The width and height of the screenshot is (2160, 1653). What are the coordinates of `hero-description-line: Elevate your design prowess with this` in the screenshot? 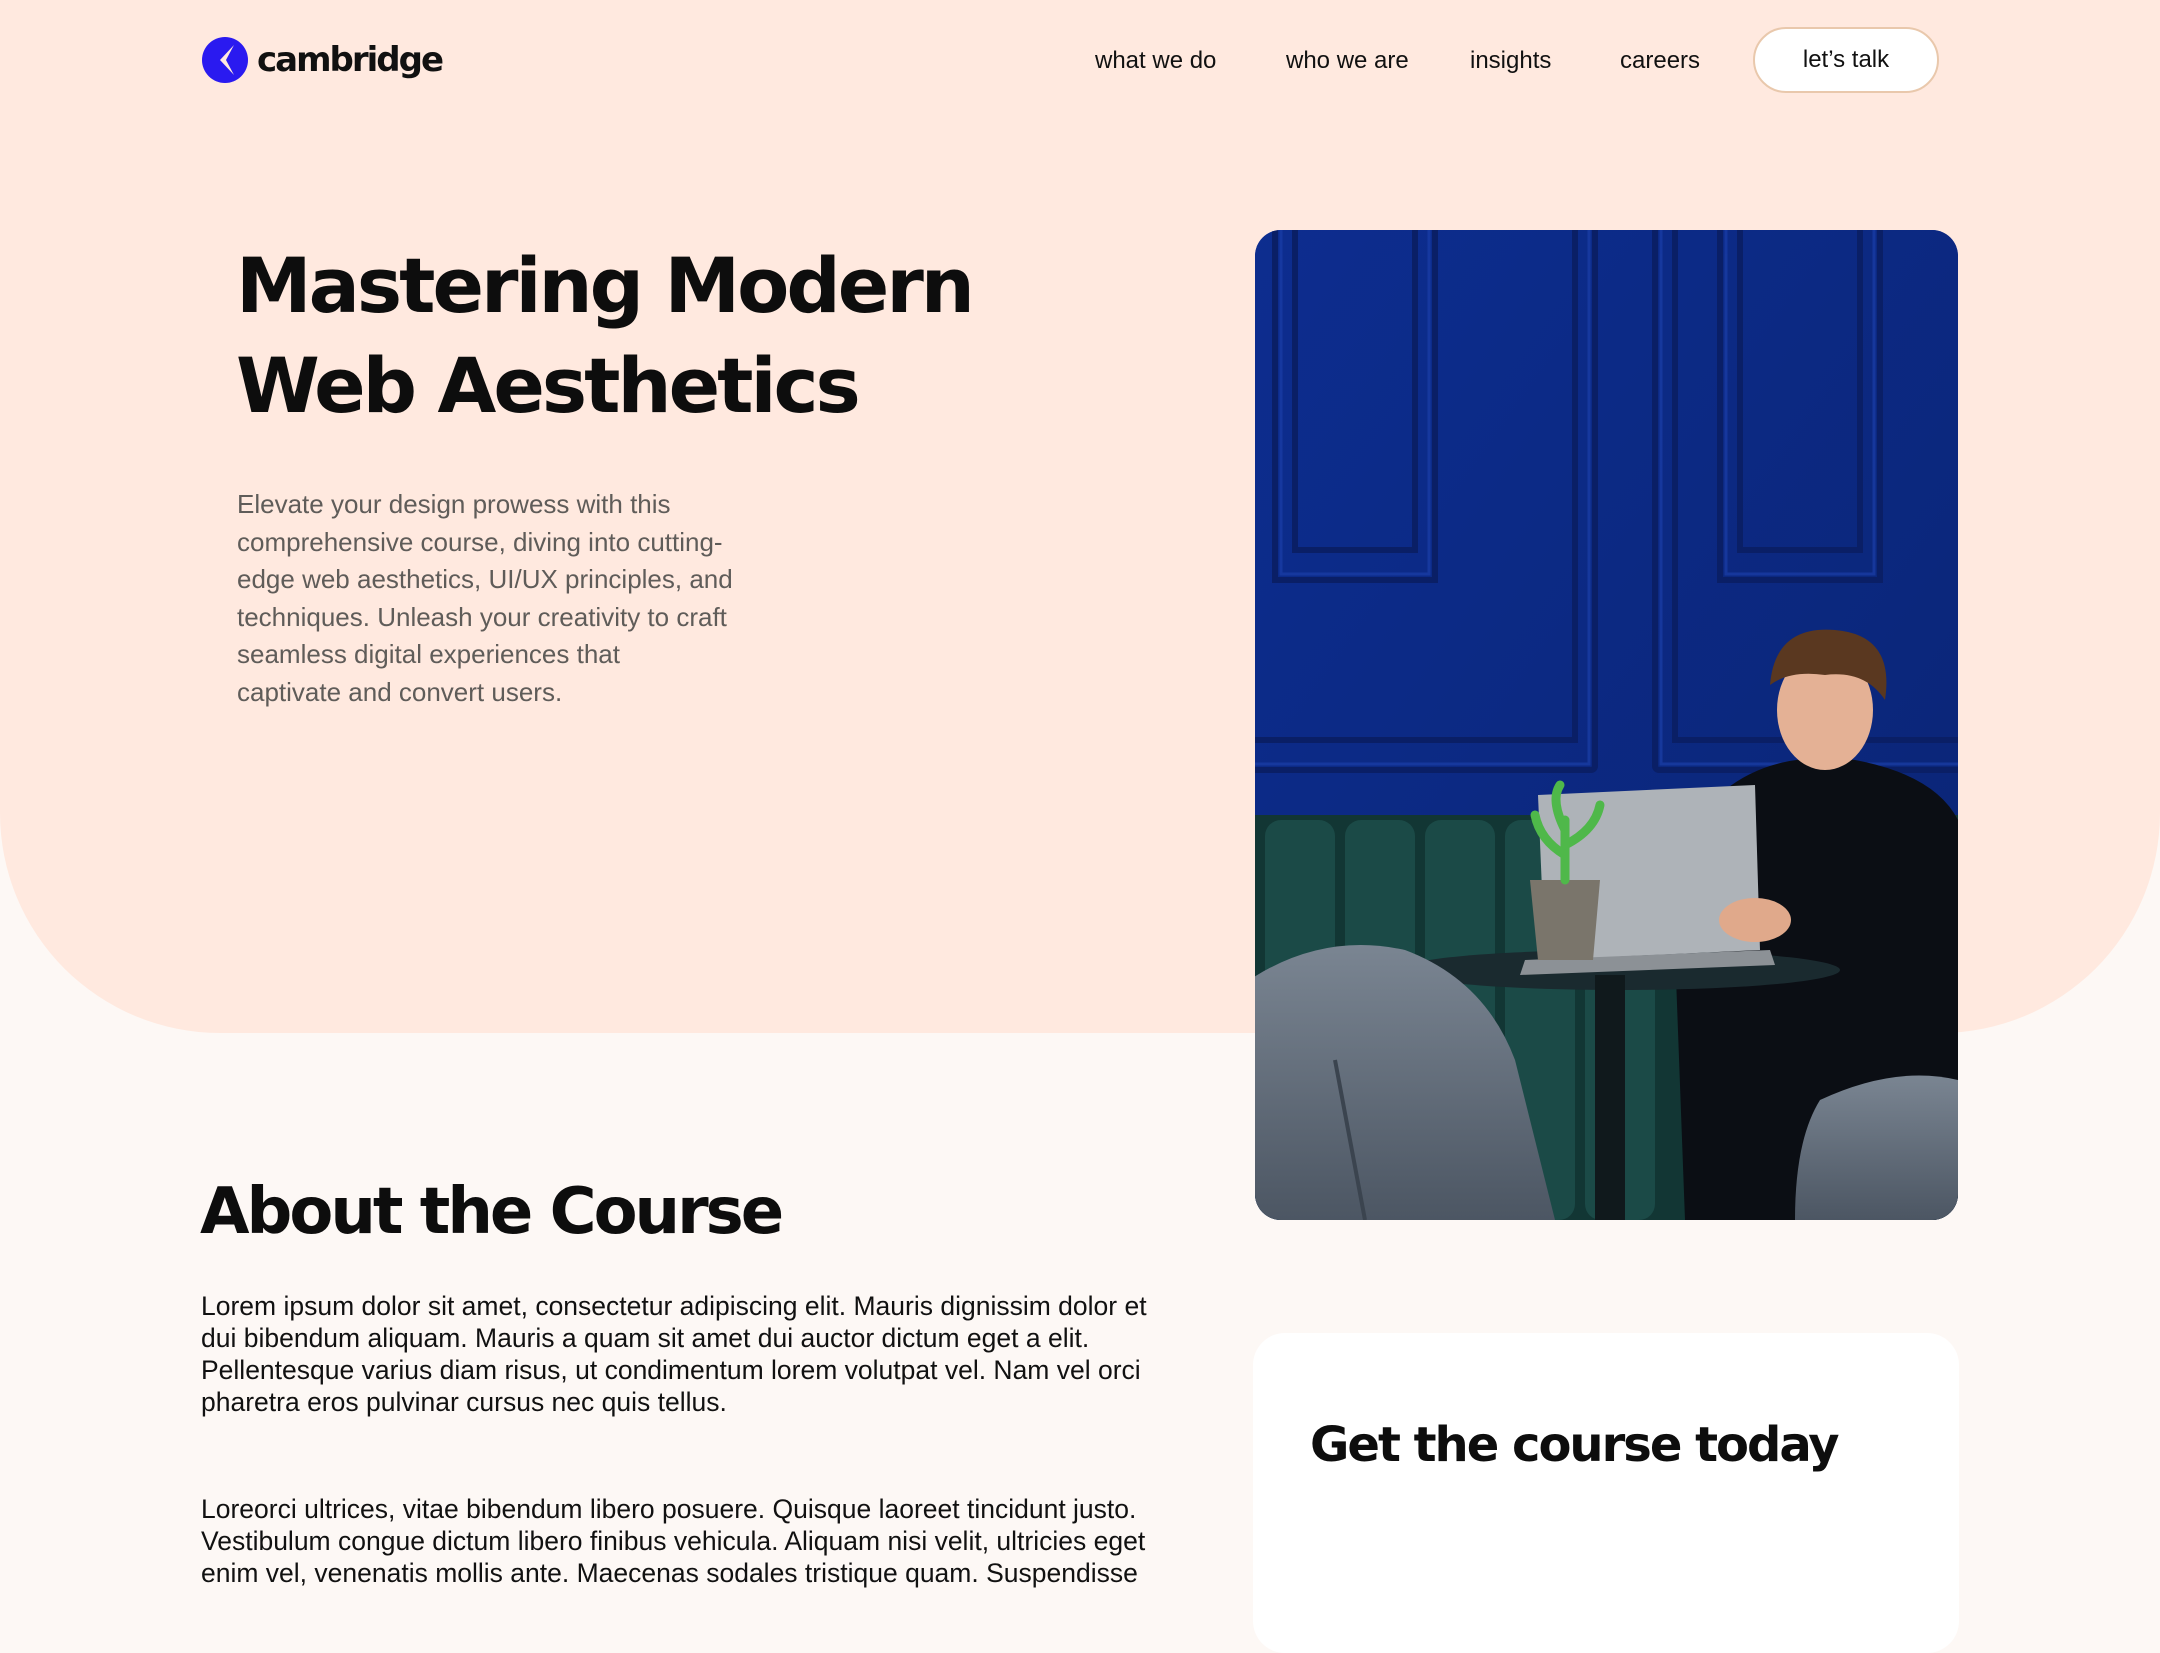 It's located at (454, 504).